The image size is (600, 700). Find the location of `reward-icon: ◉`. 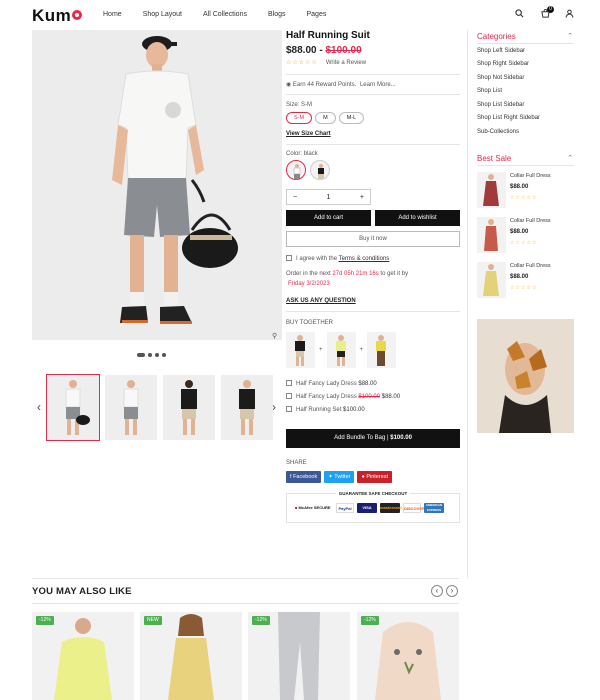

reward-icon: ◉ is located at coordinates (289, 85).